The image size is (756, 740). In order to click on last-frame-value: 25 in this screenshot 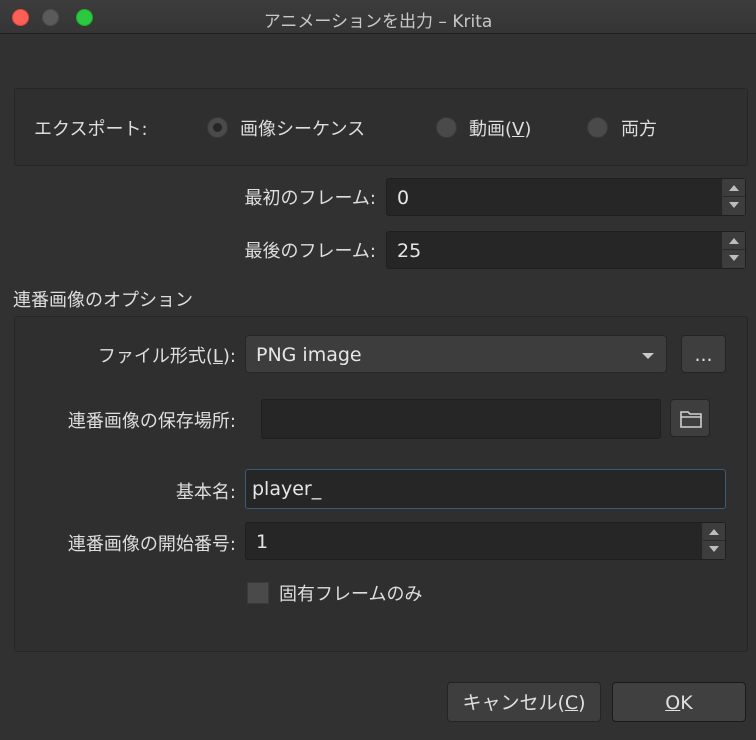, I will do `click(409, 251)`.